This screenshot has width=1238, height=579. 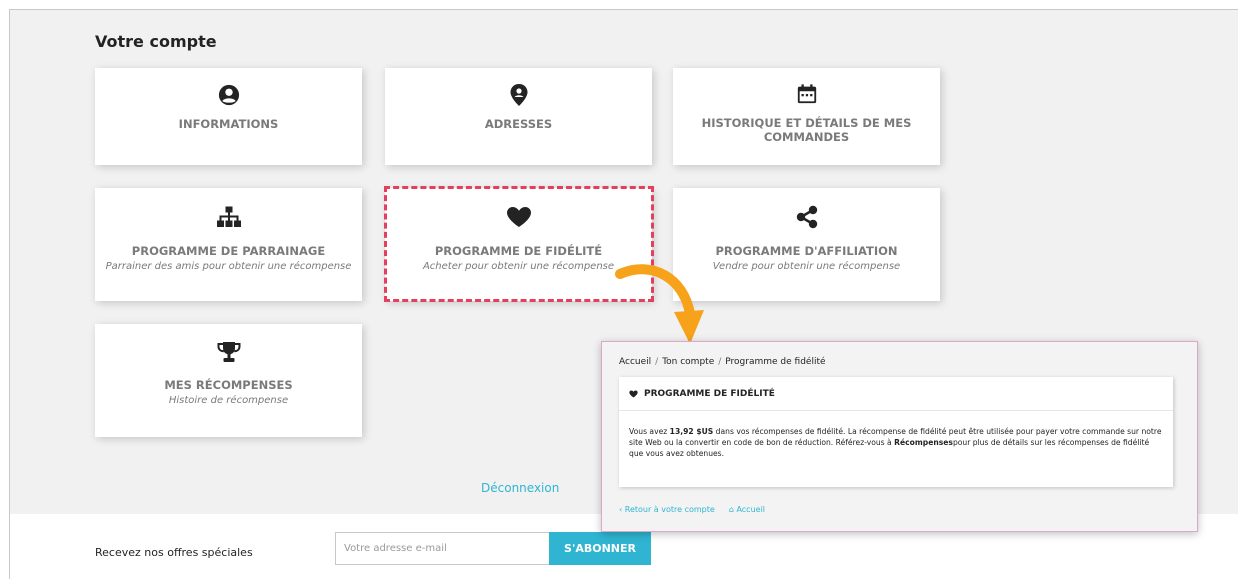 What do you see at coordinates (722, 362) in the screenshot?
I see `breadcrumb: Accueil / Ton compte / Programme de fidélité` at bounding box center [722, 362].